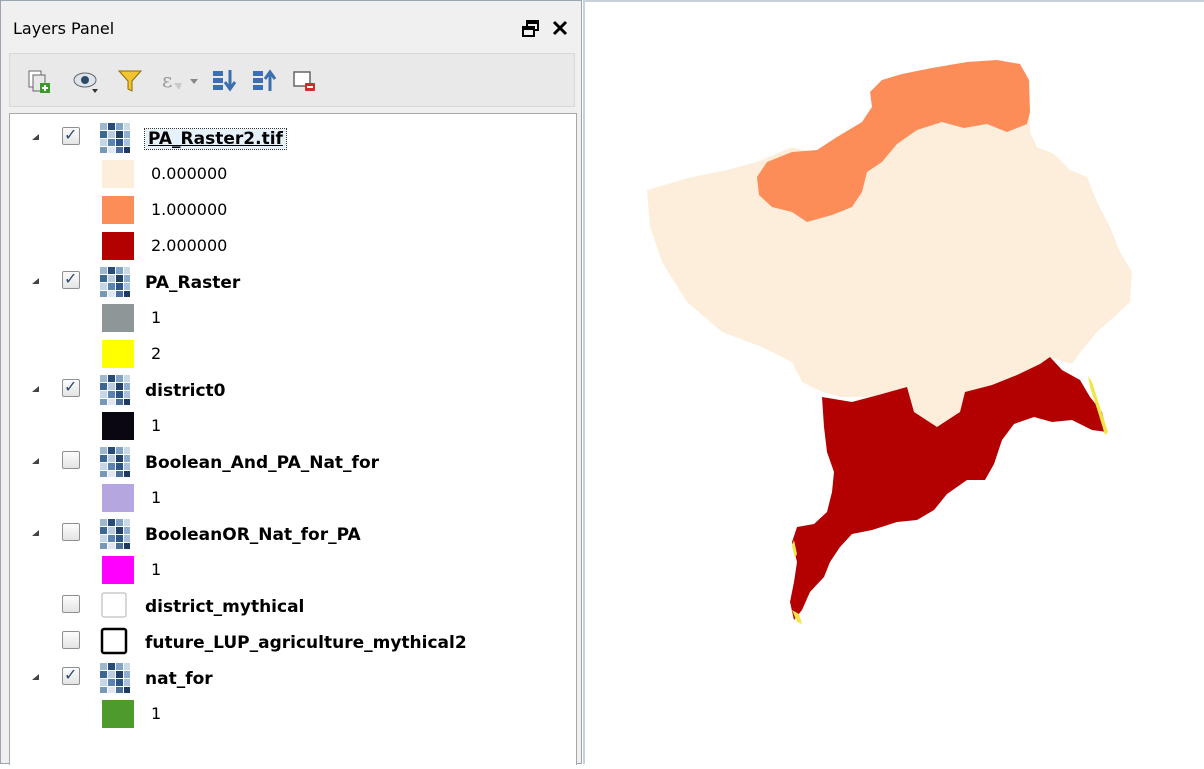  I want to click on layer-row: BooleanOR_Nat_for_PA, so click(290, 534).